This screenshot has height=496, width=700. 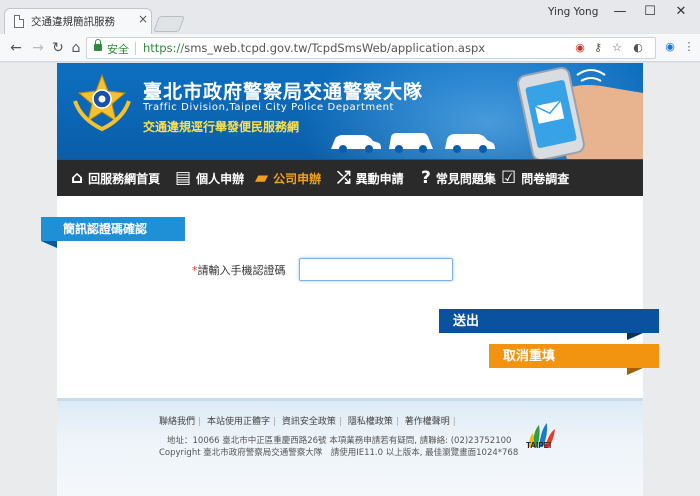 What do you see at coordinates (689, 47) in the screenshot?
I see `menu-icon: ⋮` at bounding box center [689, 47].